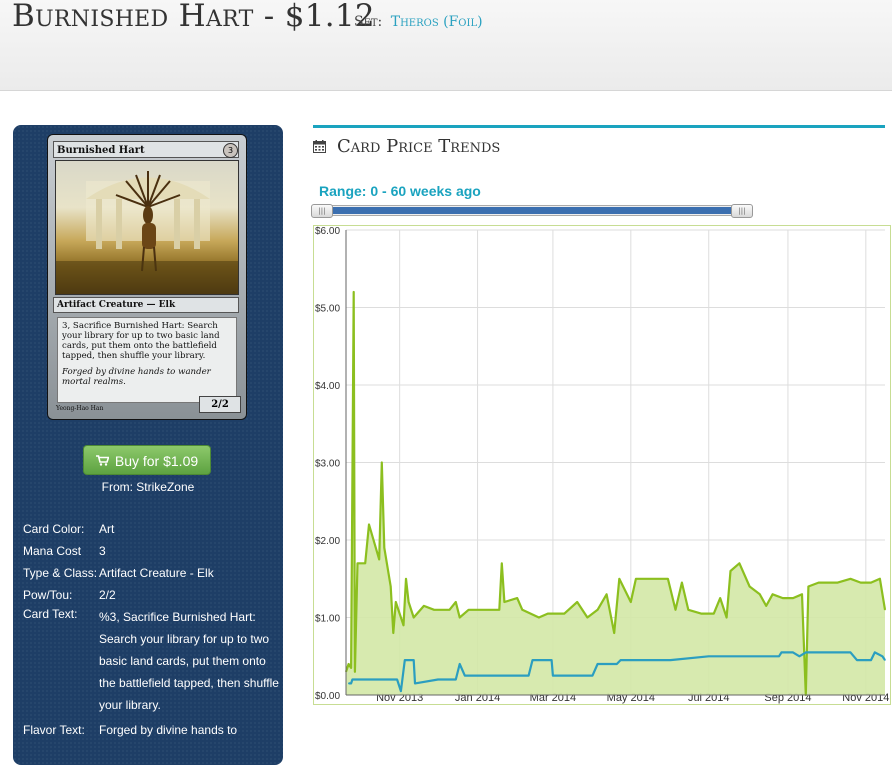  Describe the element at coordinates (107, 595) in the screenshot. I see `detail-value: 2/2` at that location.